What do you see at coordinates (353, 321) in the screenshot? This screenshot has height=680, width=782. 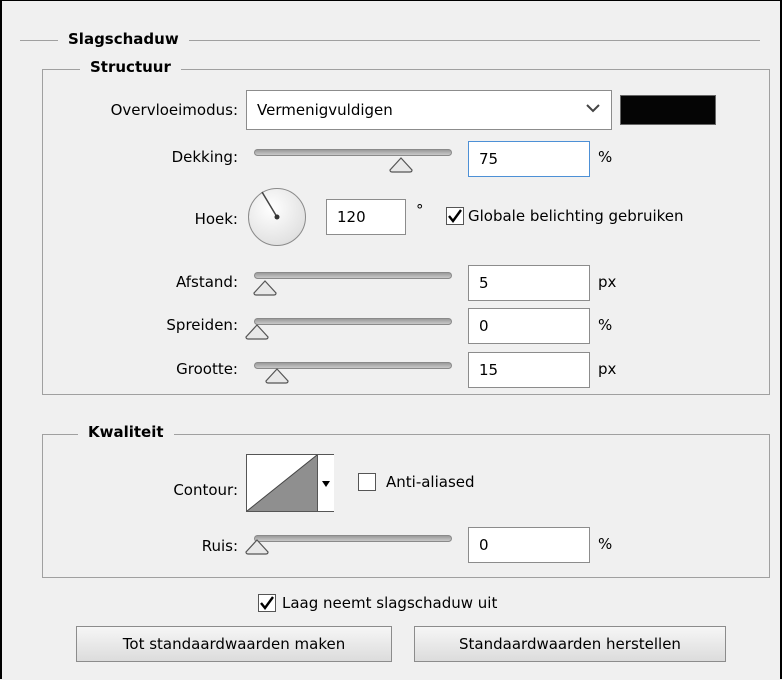 I see `spread-slider-track` at bounding box center [353, 321].